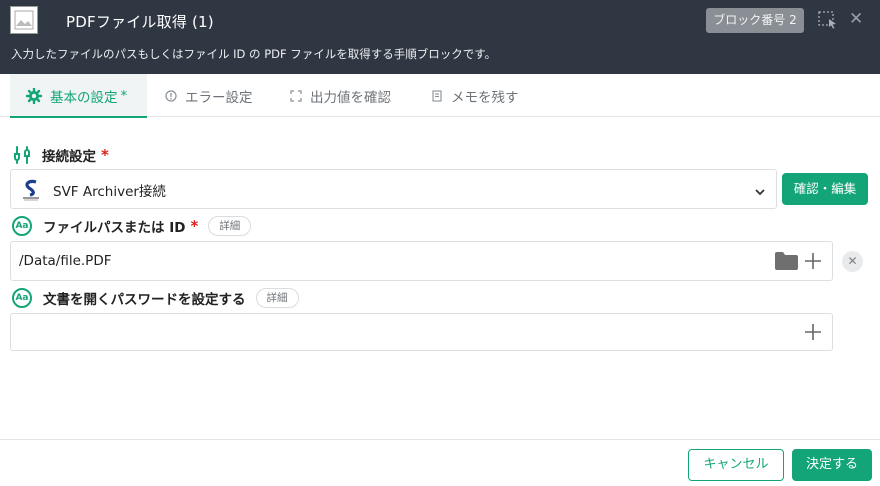  Describe the element at coordinates (84, 97) in the screenshot. I see `tab-label: 基本の設定` at that location.